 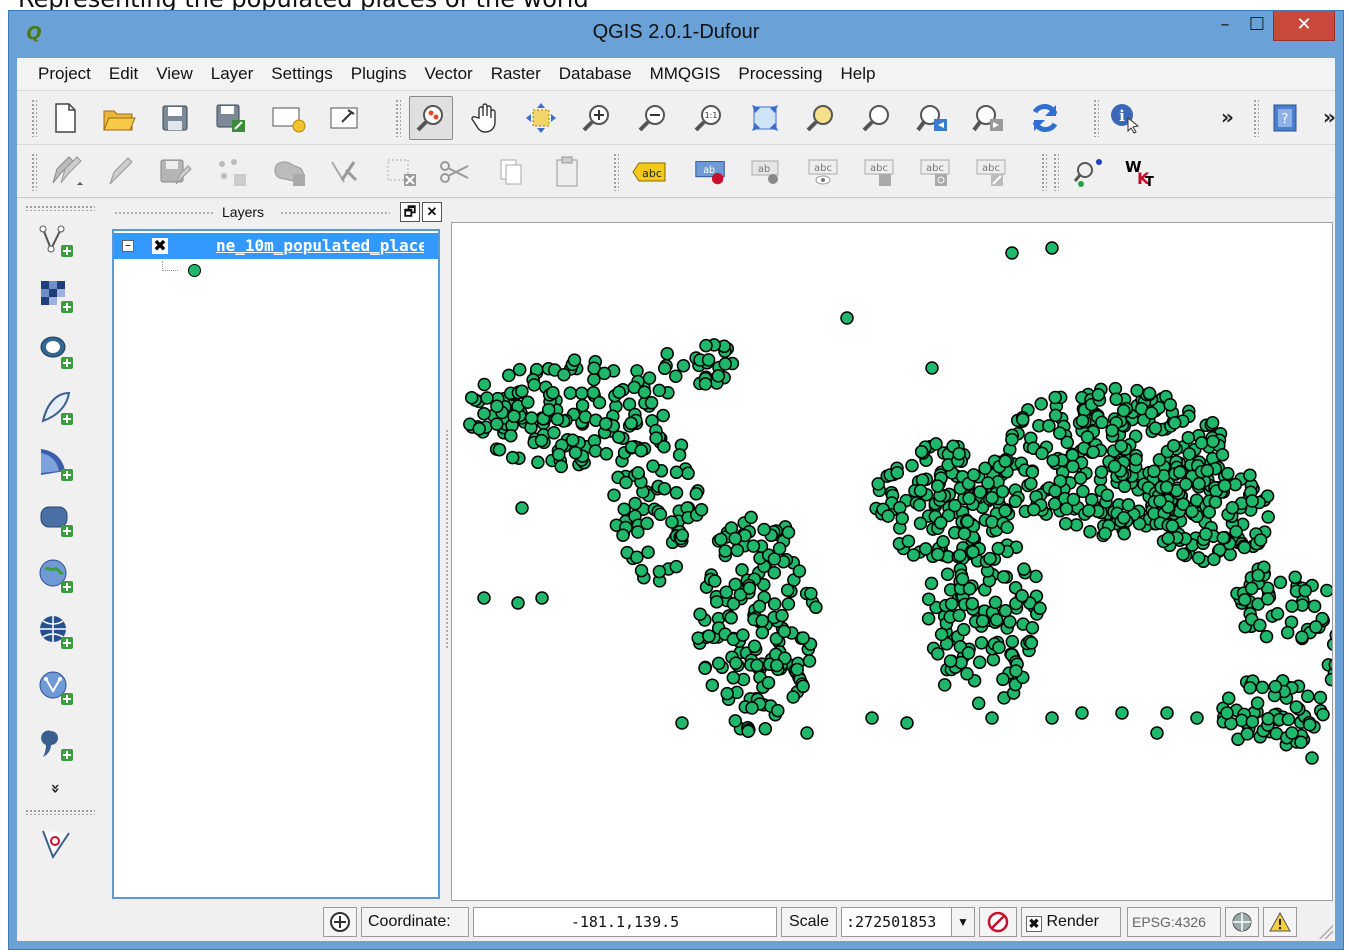 I want to click on close-panel-icon: ✕, so click(x=432, y=212).